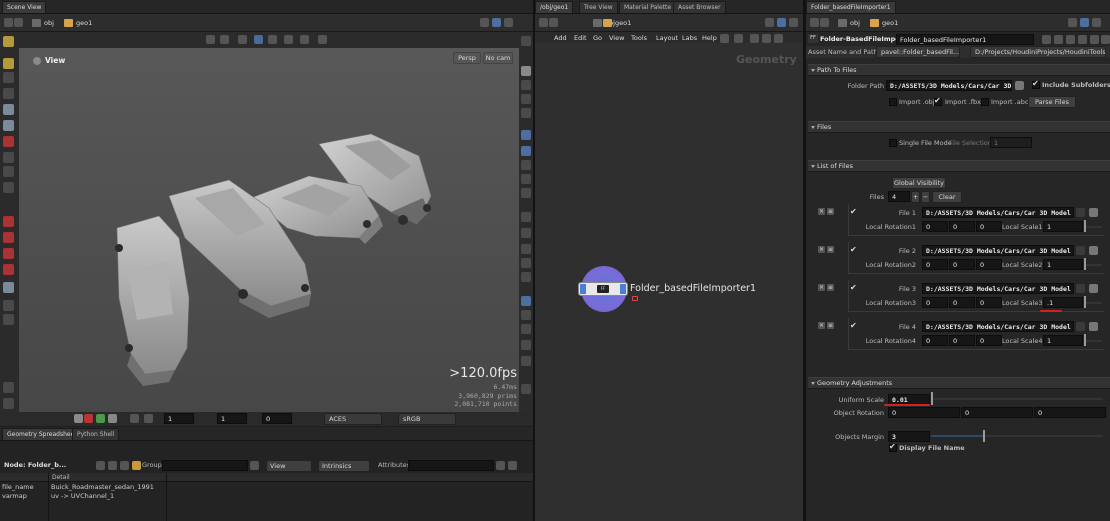 The width and height of the screenshot is (1110, 521). I want to click on objects-margin-slider-fill, so click(957, 436).